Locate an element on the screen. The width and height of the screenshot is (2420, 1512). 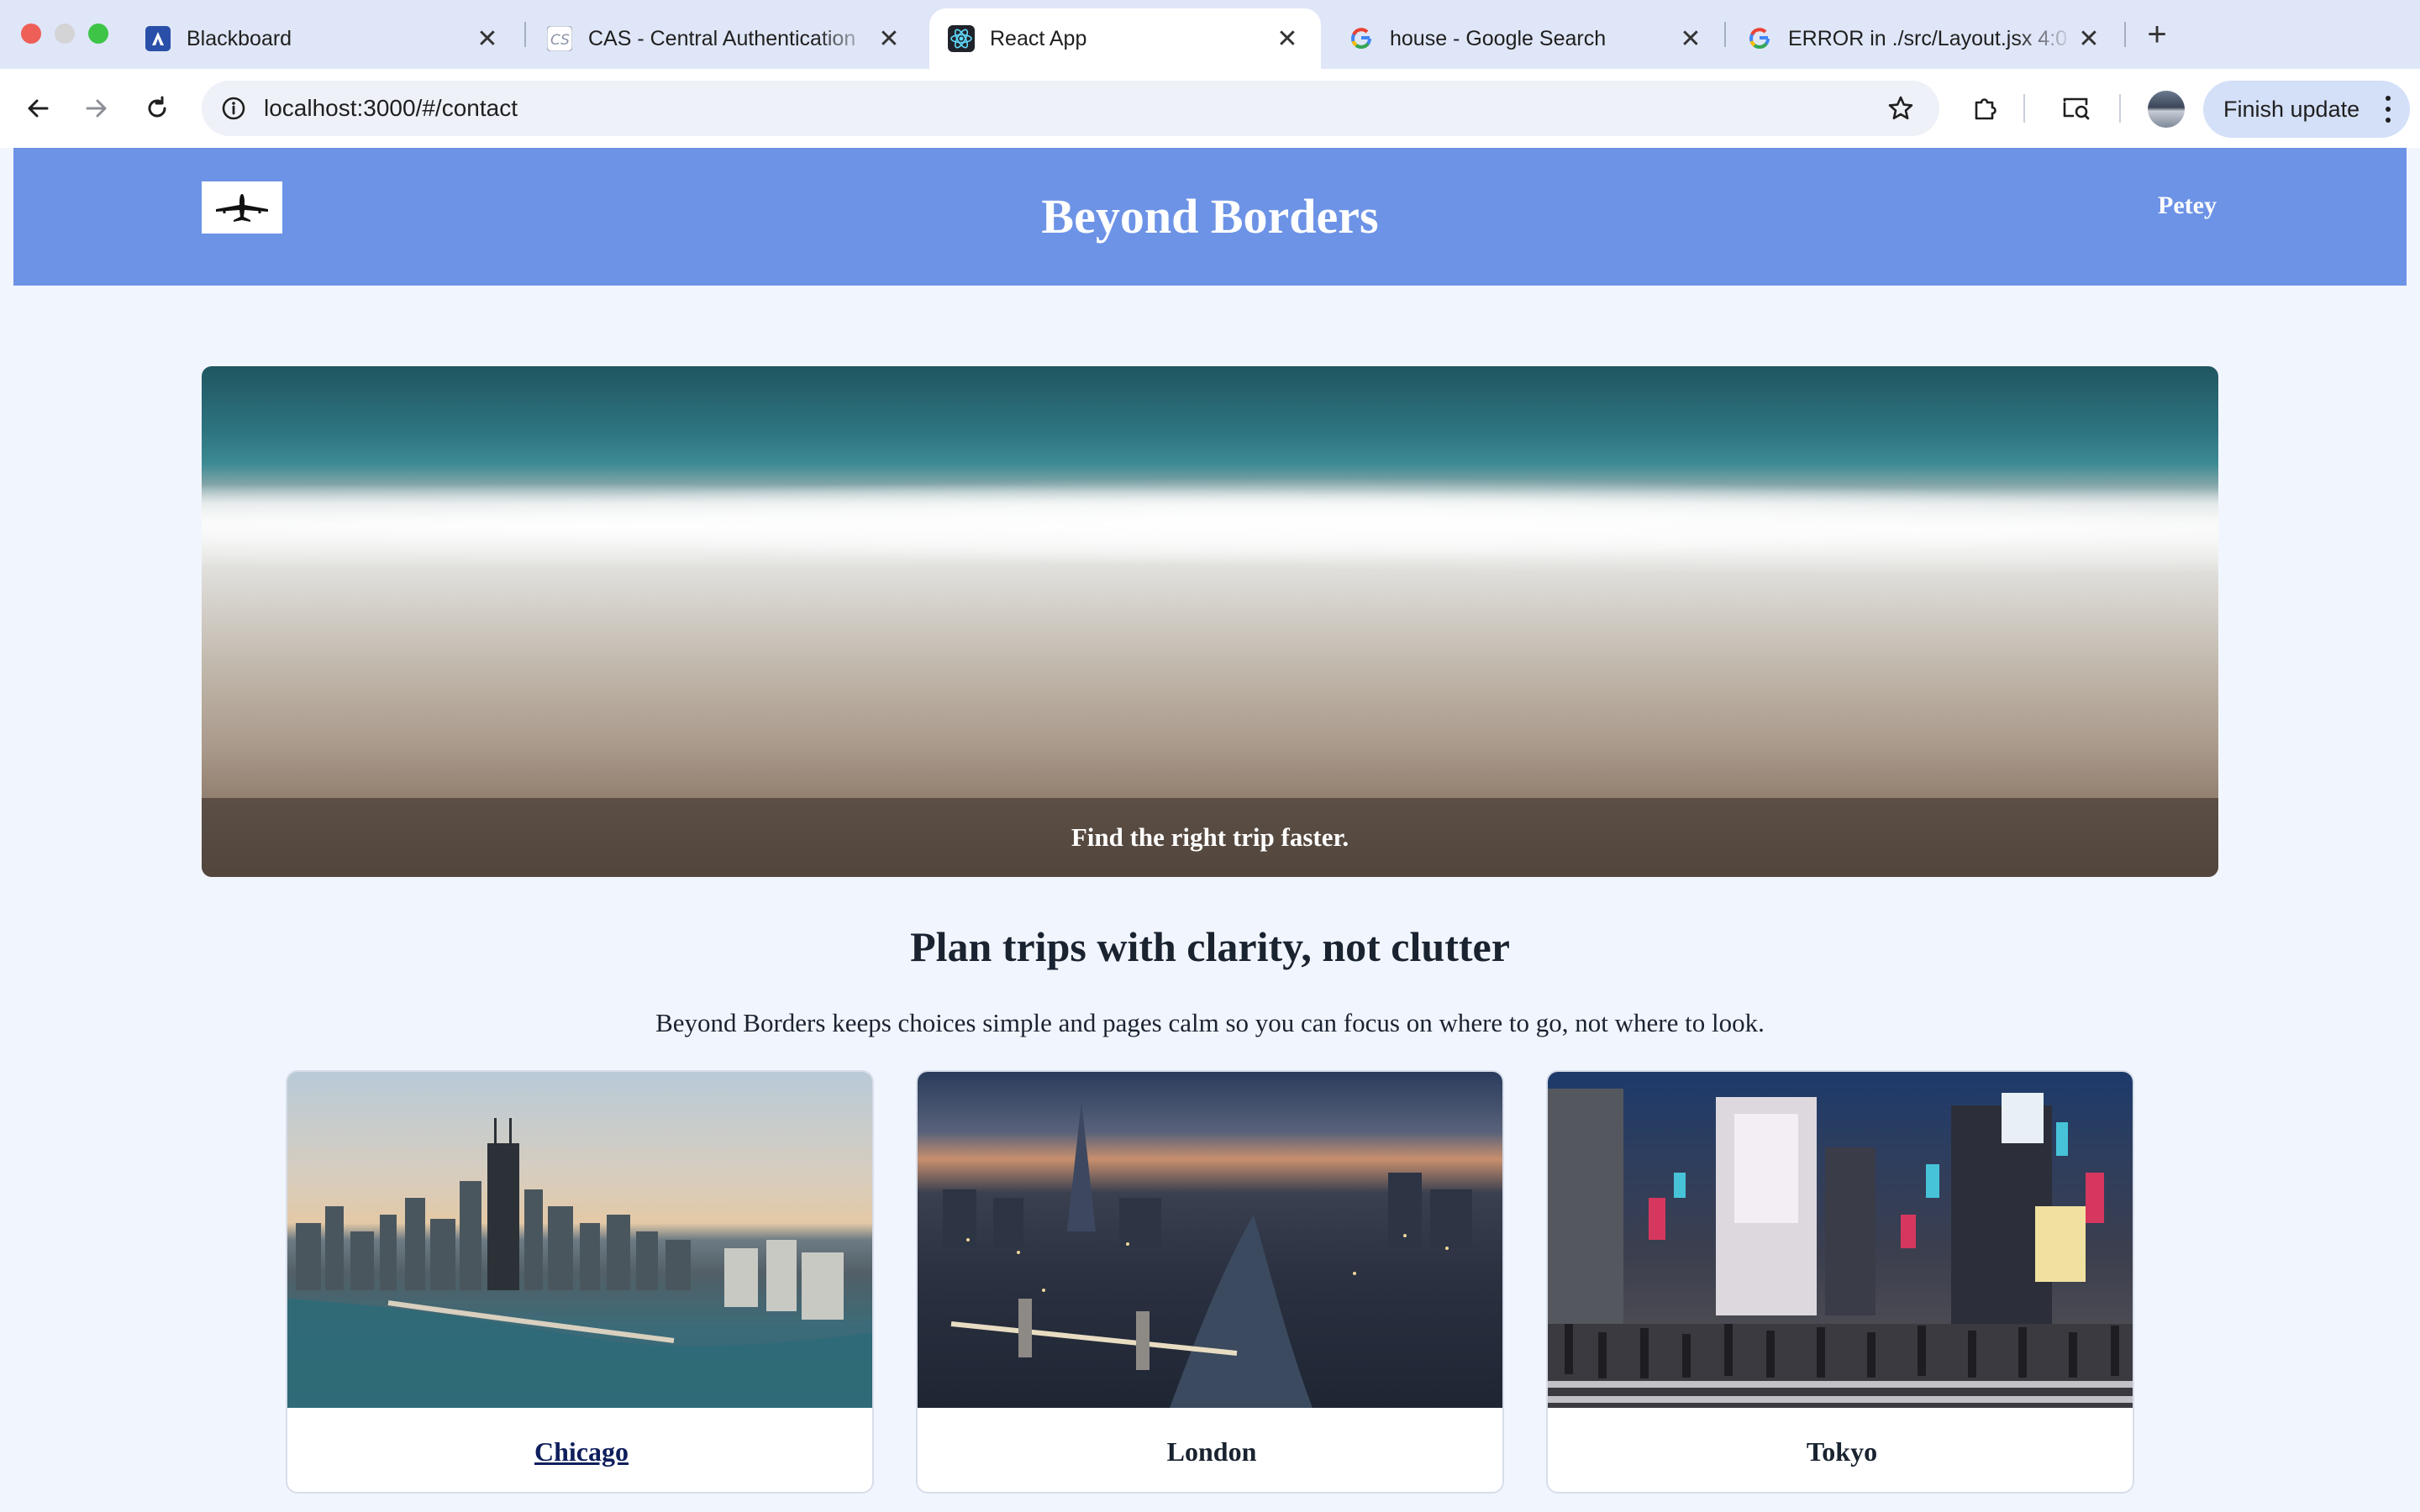
window-close-button is located at coordinates (31, 34).